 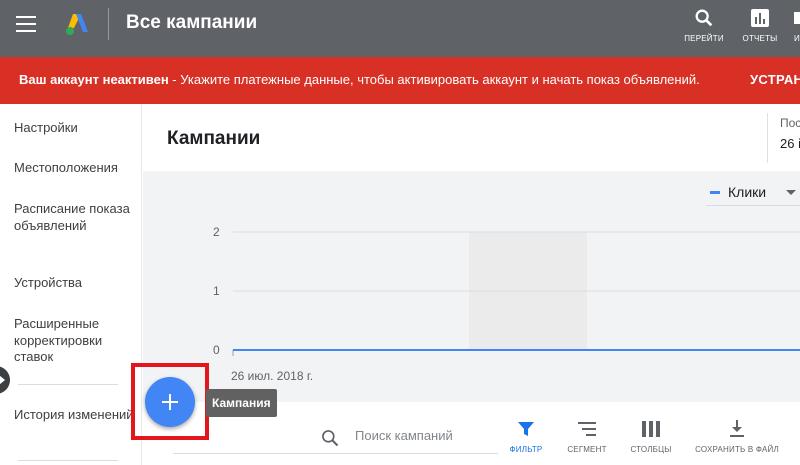 I want to click on banner-bold-text: Ваш аккаунт неактивен, so click(x=94, y=79).